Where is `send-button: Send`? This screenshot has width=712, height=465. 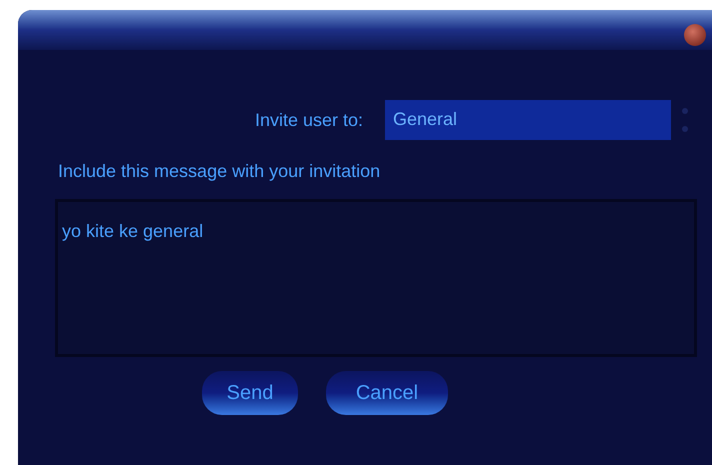
send-button: Send is located at coordinates (250, 393).